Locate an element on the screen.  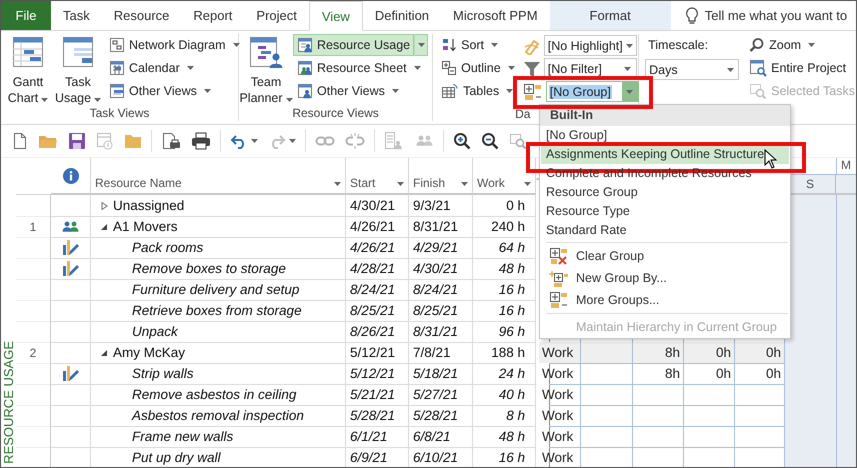
table-cell: 5/27/21 is located at coordinates (441, 395).